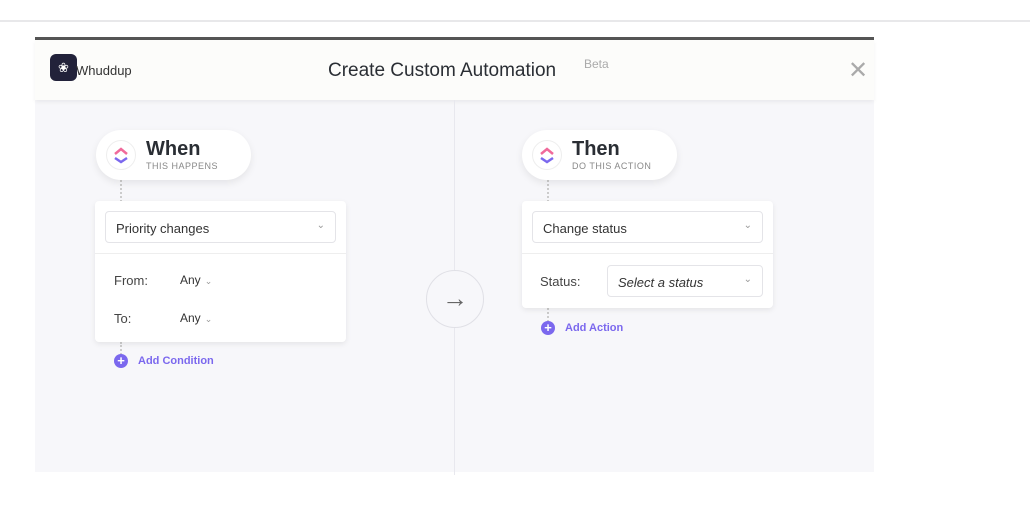 This screenshot has height=532, width=1030. I want to click on brain-icon: ❀, so click(63, 67).